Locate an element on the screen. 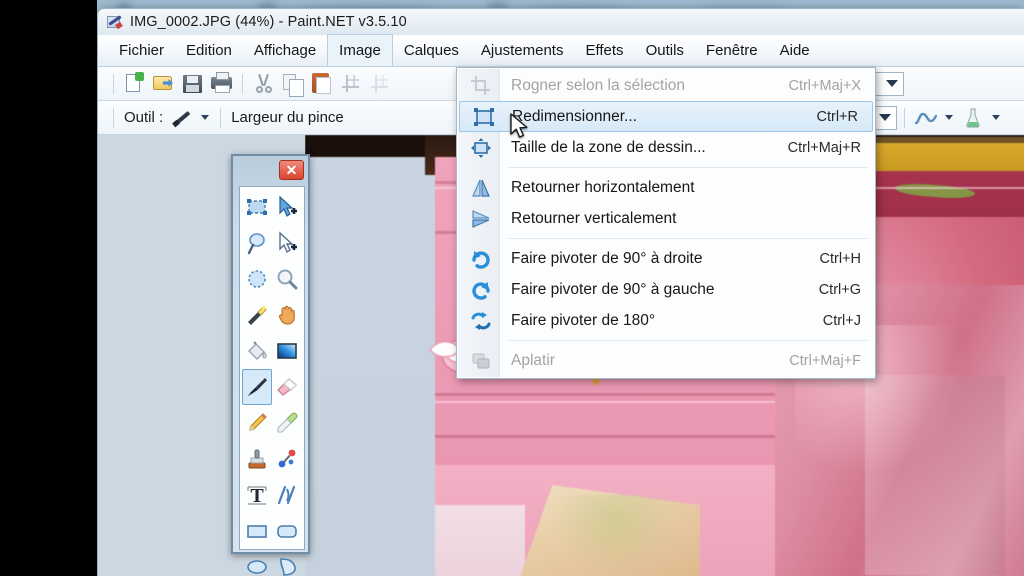 Image resolution: width=1024 pixels, height=576 pixels. text-tool: T is located at coordinates (257, 495).